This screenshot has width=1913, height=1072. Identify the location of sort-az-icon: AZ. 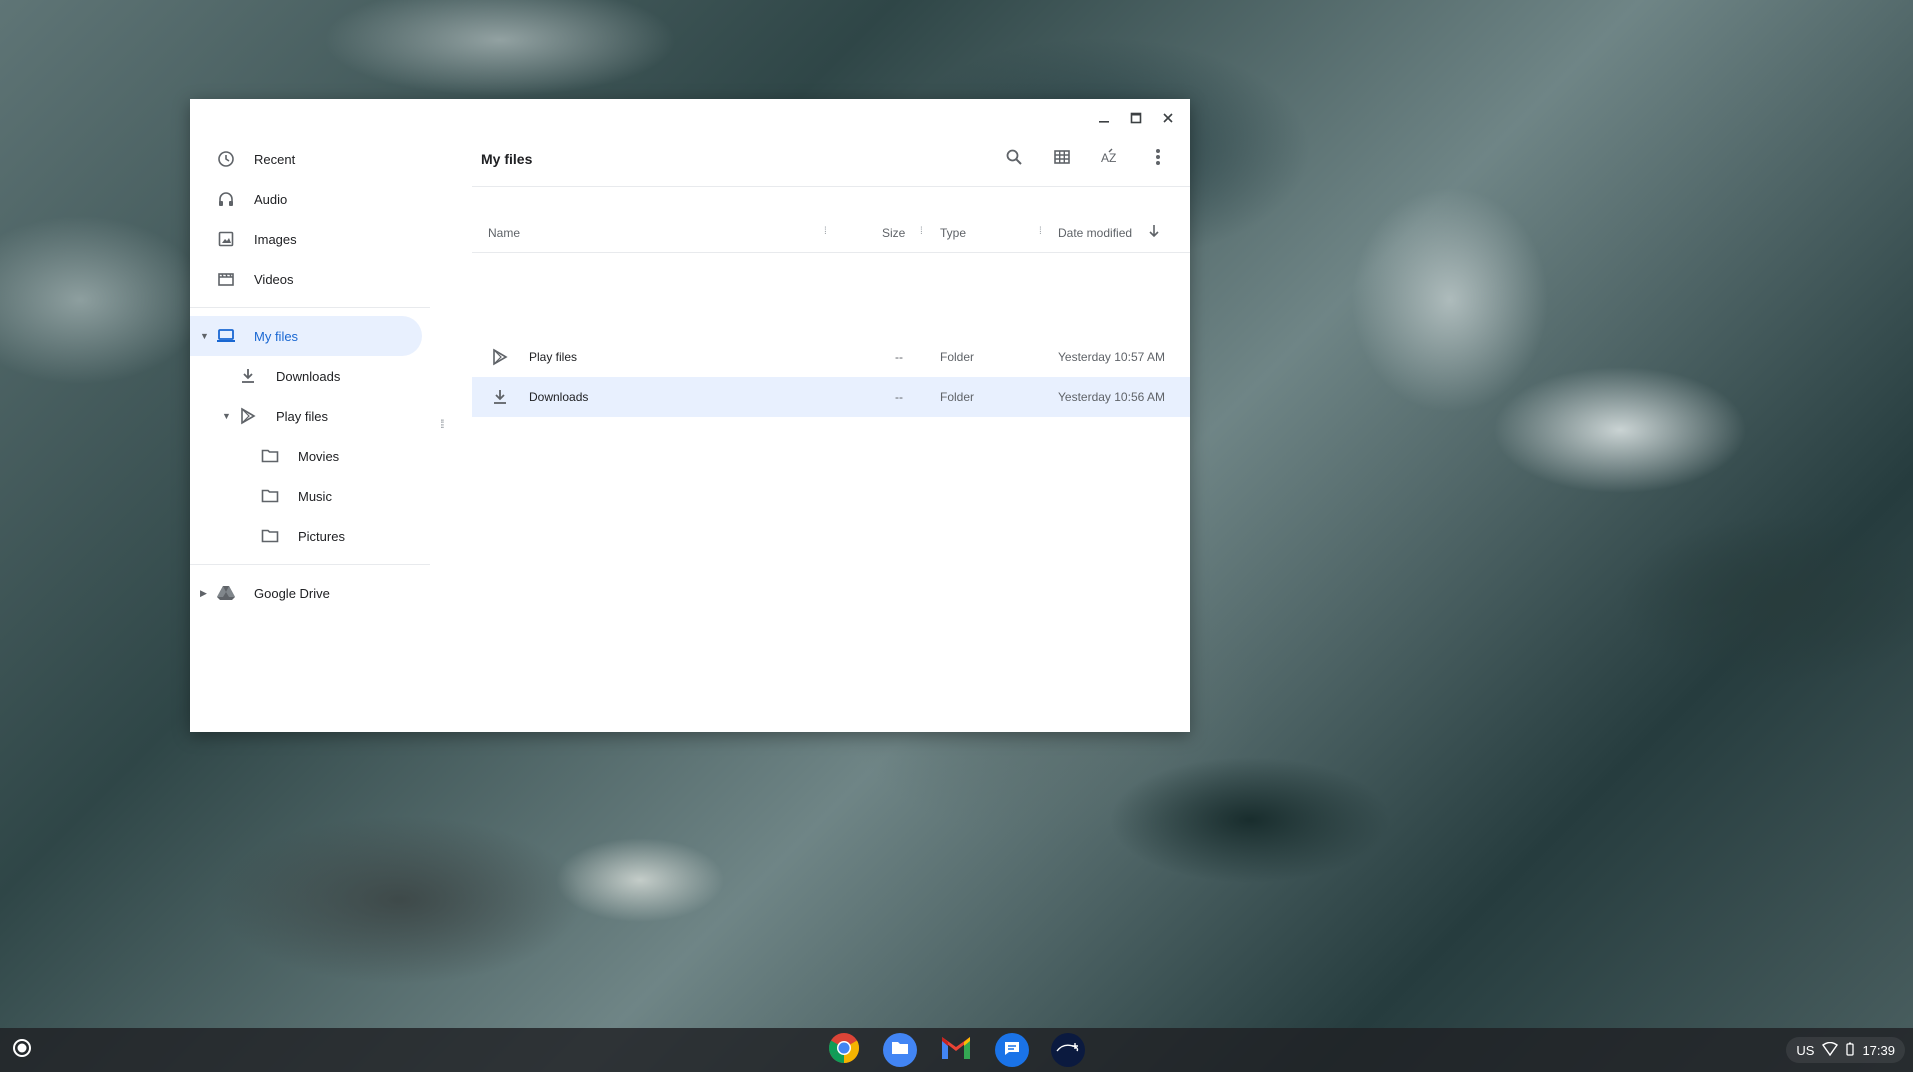
(1110, 159).